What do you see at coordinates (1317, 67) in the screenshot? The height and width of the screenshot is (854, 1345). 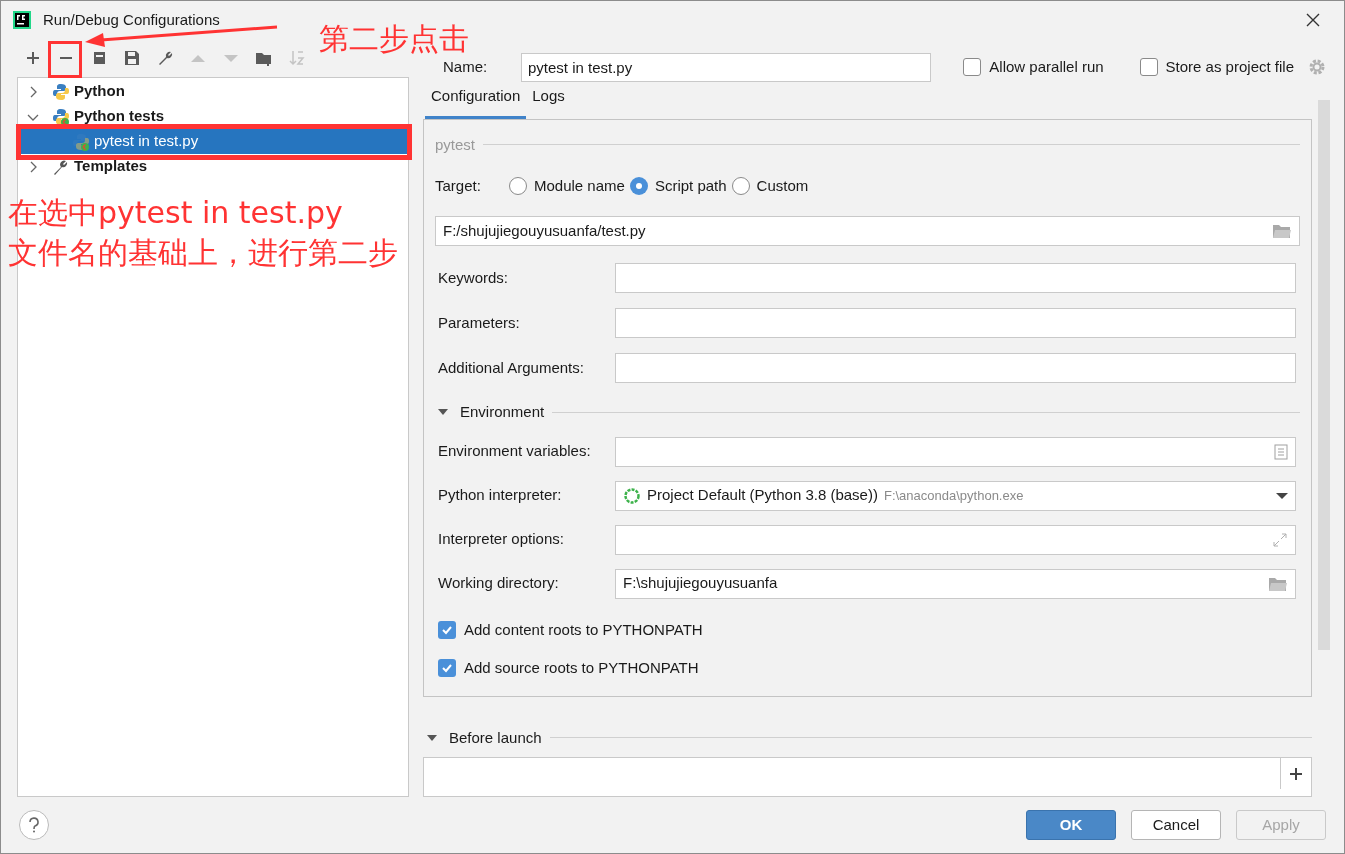 I see `gear-icon` at bounding box center [1317, 67].